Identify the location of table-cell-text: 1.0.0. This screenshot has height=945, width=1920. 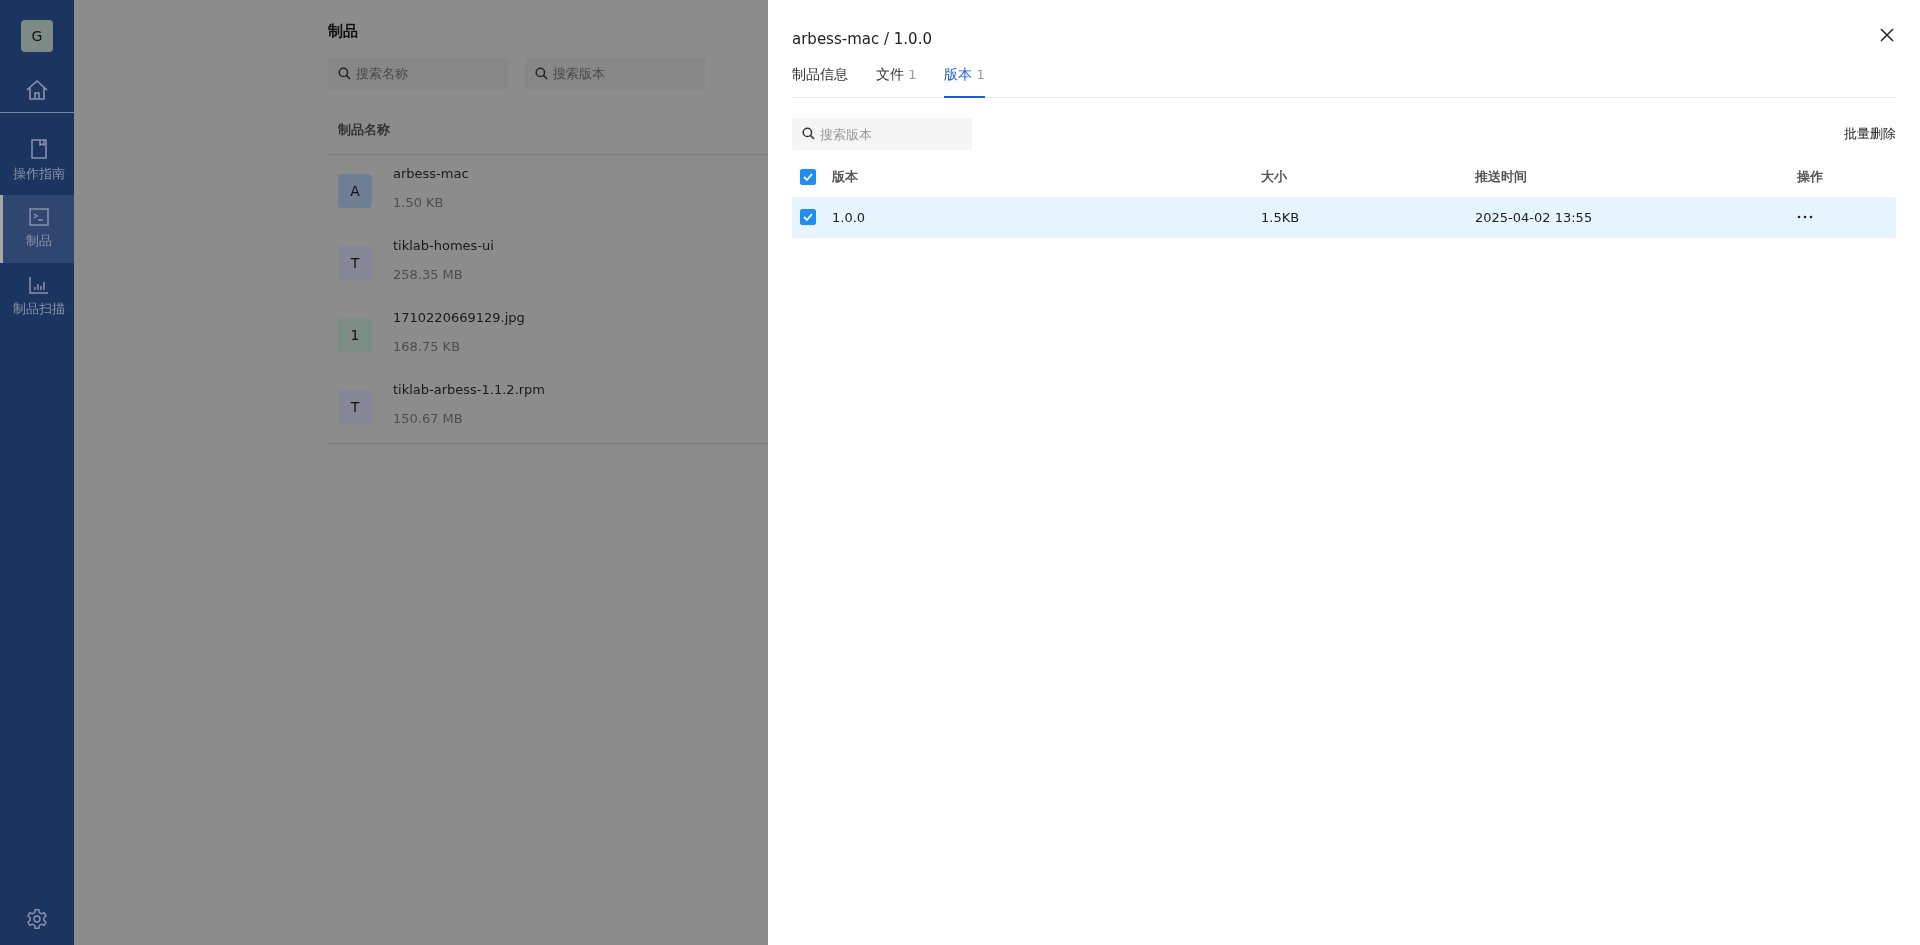
(849, 217).